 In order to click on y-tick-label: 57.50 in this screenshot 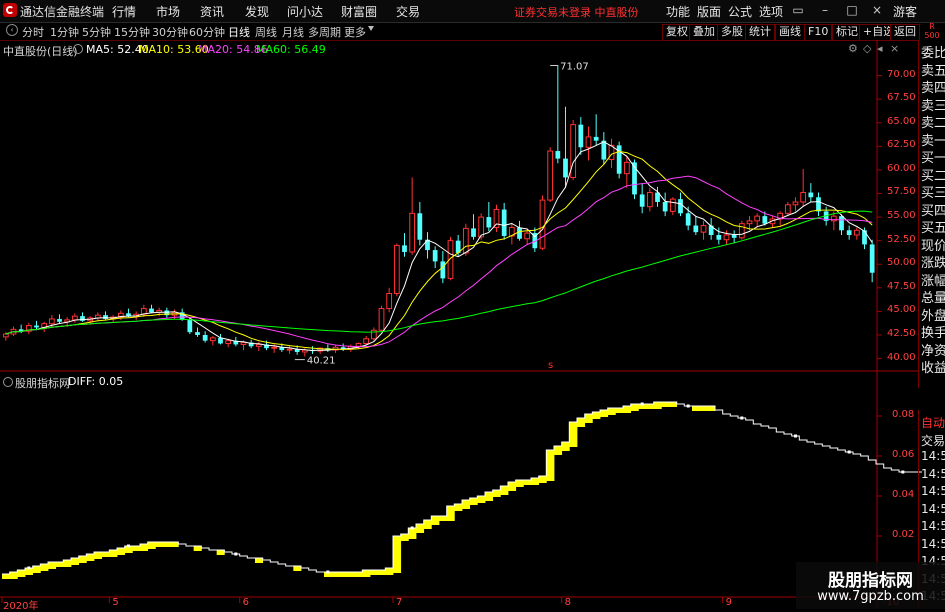, I will do `click(901, 192)`.